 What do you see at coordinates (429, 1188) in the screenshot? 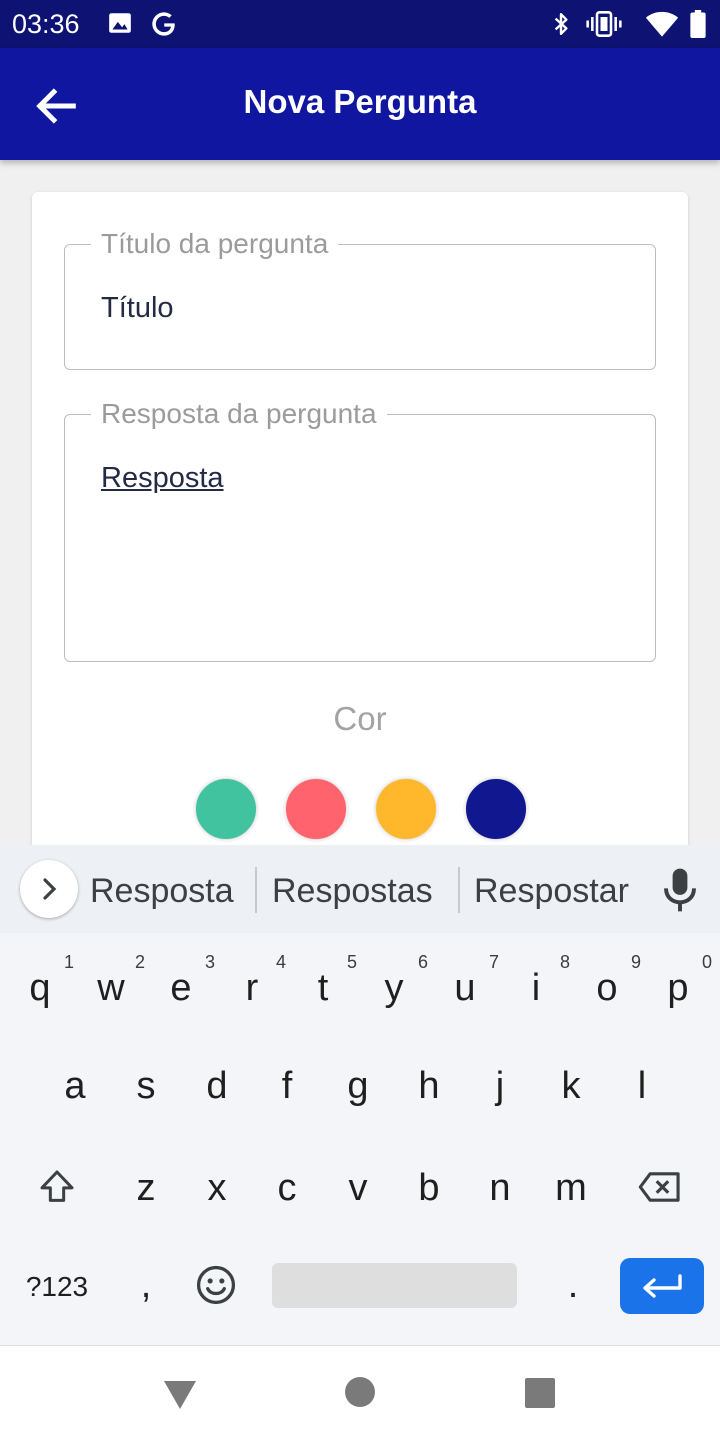
I see `key-b: b` at bounding box center [429, 1188].